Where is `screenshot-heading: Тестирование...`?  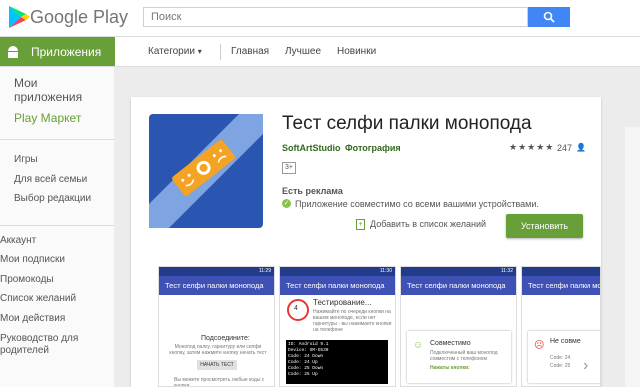 screenshot-heading: Тестирование... is located at coordinates (342, 302).